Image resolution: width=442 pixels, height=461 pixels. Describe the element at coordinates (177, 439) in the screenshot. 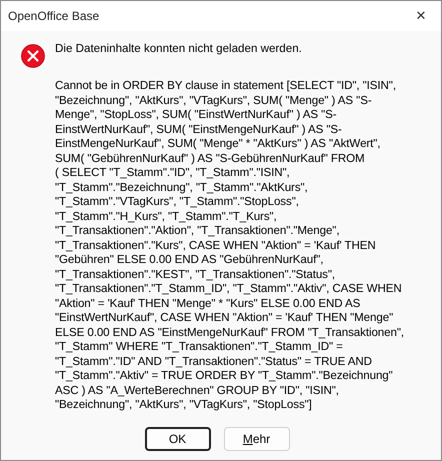

I see `ok-button: OK` at that location.